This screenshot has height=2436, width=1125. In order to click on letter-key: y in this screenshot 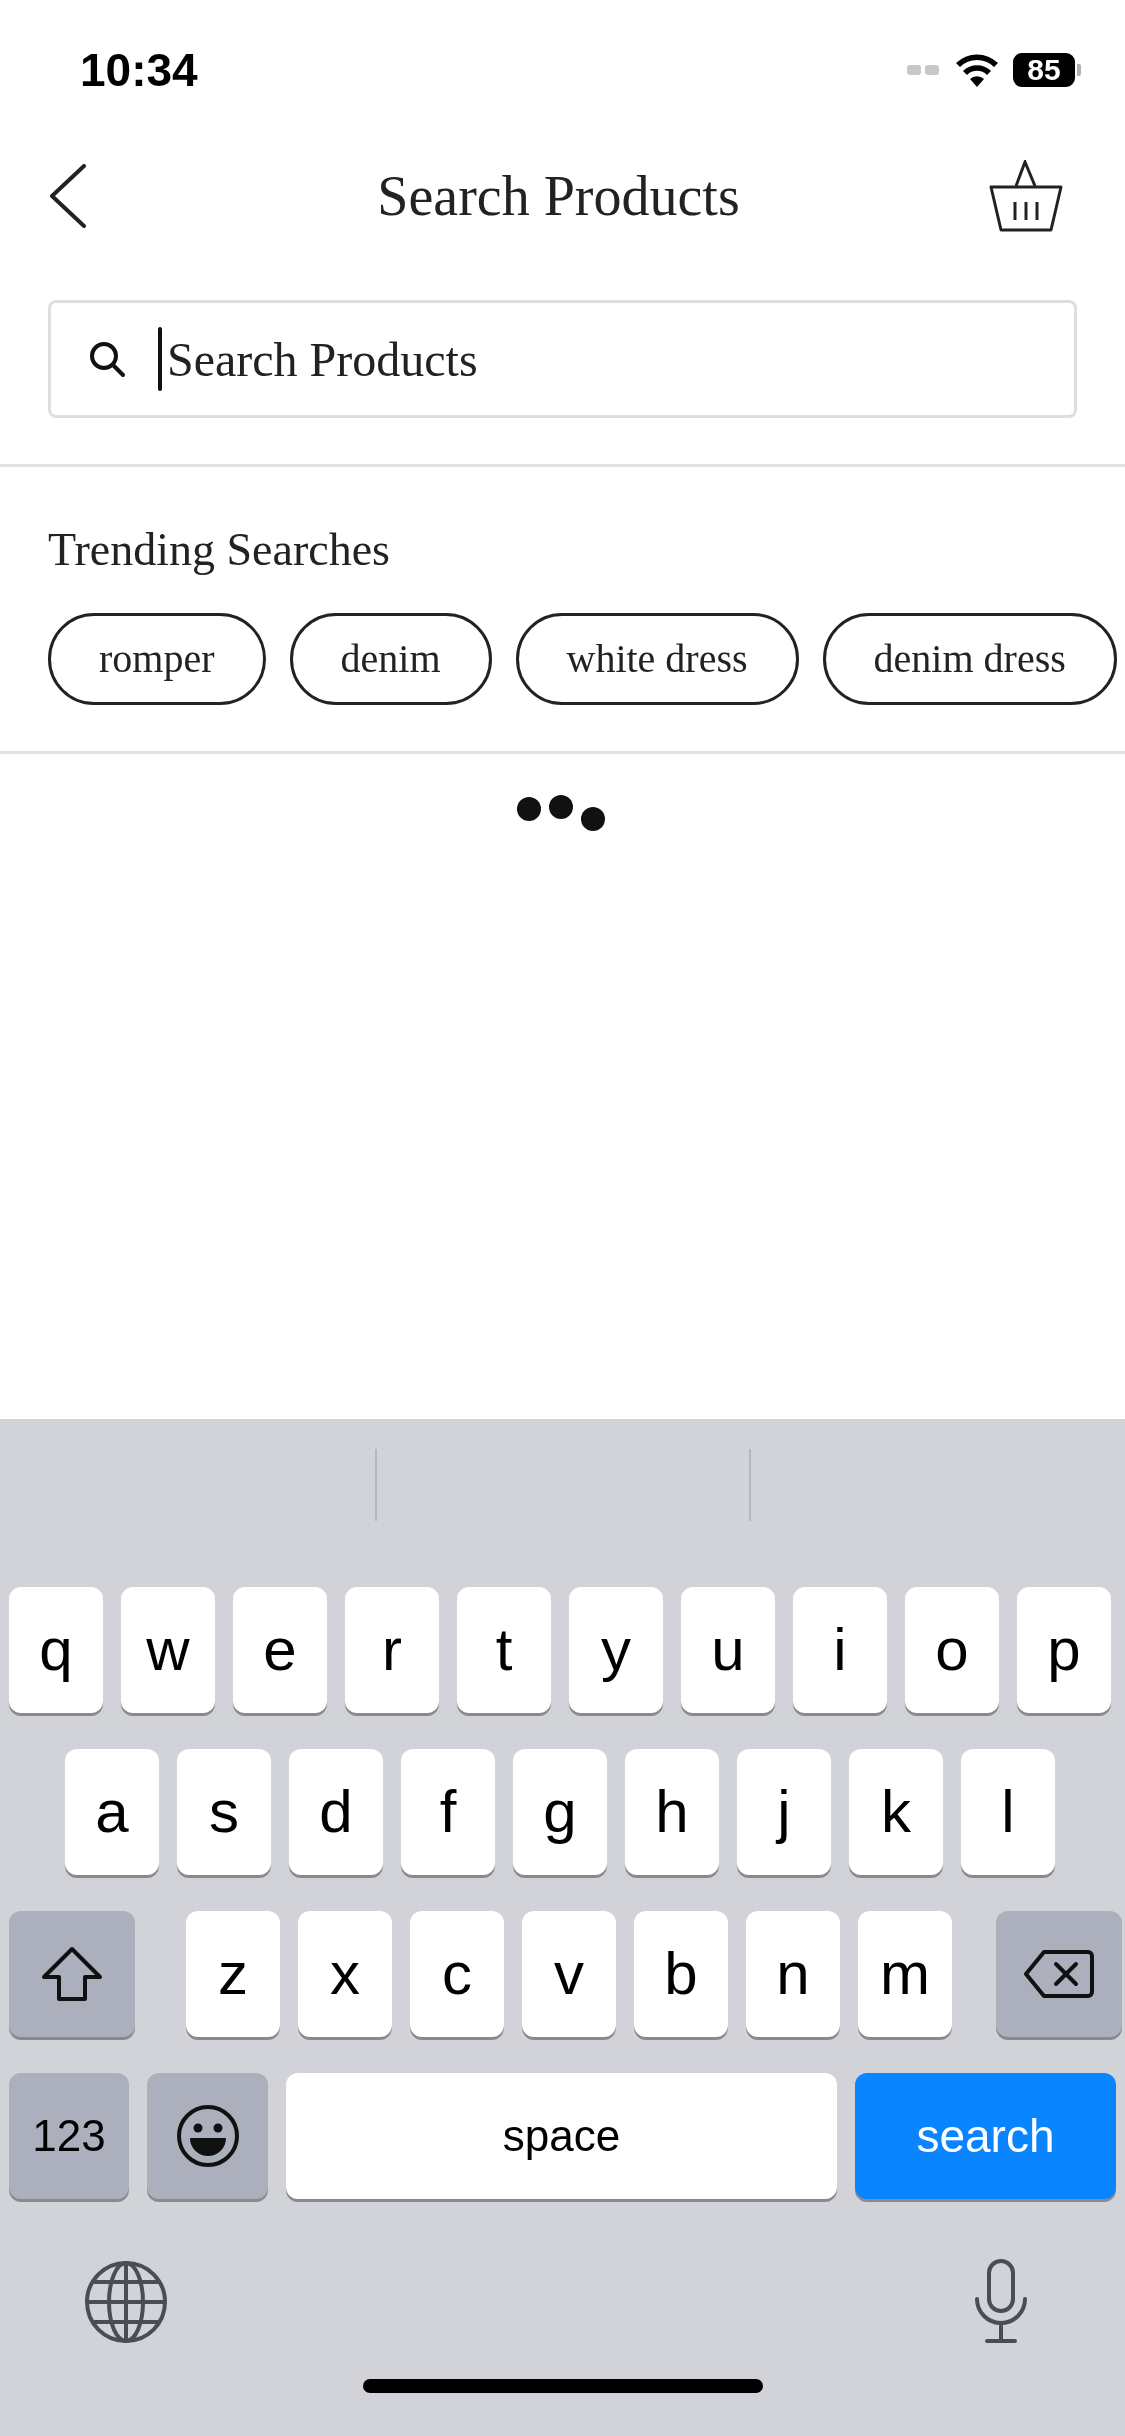, I will do `click(616, 1650)`.